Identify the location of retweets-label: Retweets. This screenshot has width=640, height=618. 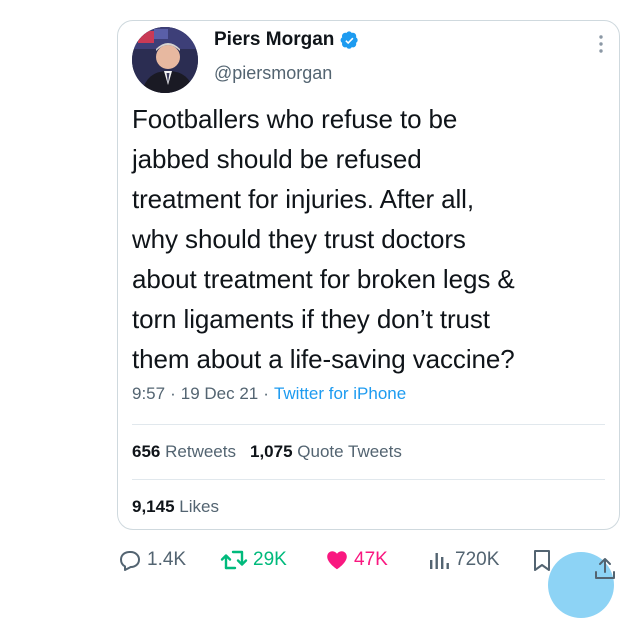
(200, 451).